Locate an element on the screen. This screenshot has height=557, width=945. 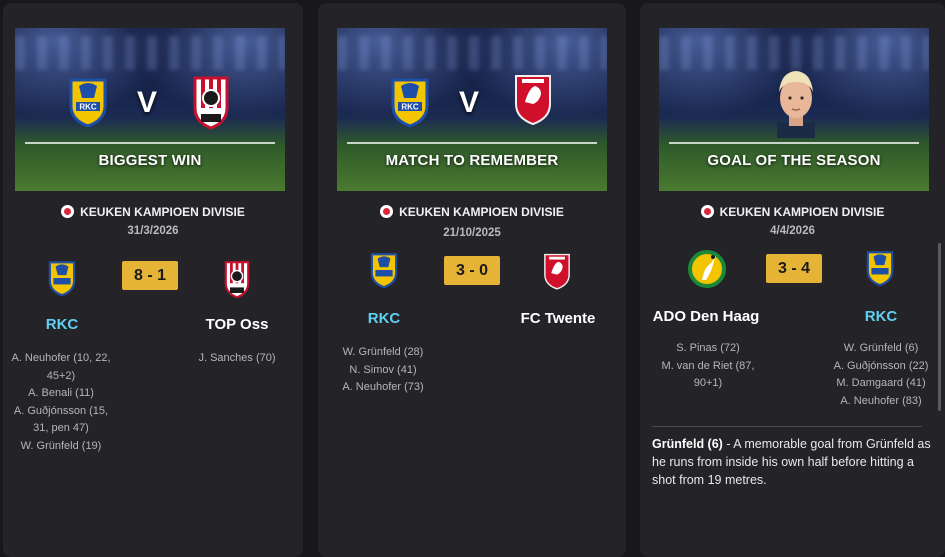
score-badge: 3 - 0 is located at coordinates (472, 270).